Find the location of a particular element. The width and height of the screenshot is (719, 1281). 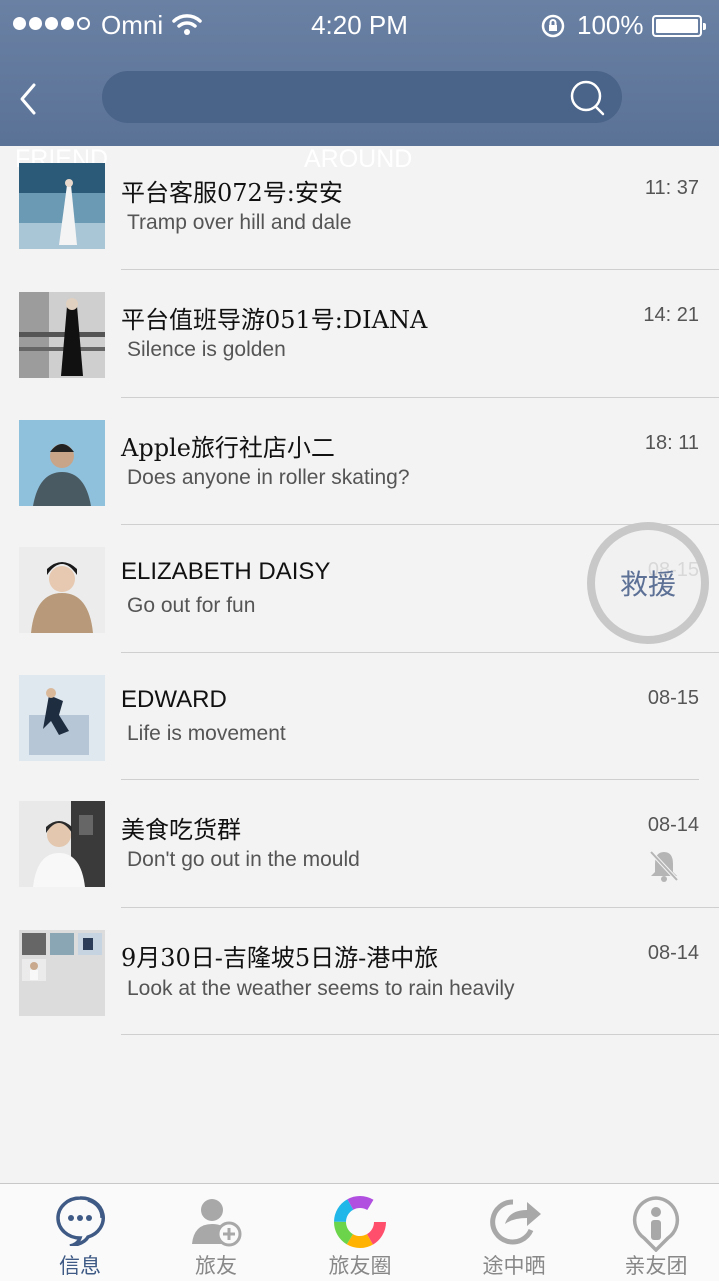

chat-time: 18: 11 is located at coordinates (671, 442).